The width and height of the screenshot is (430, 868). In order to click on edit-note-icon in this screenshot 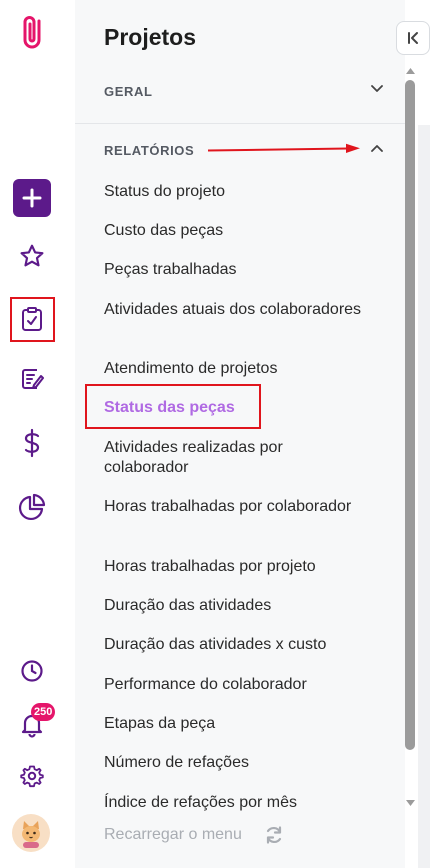, I will do `click(33, 379)`.